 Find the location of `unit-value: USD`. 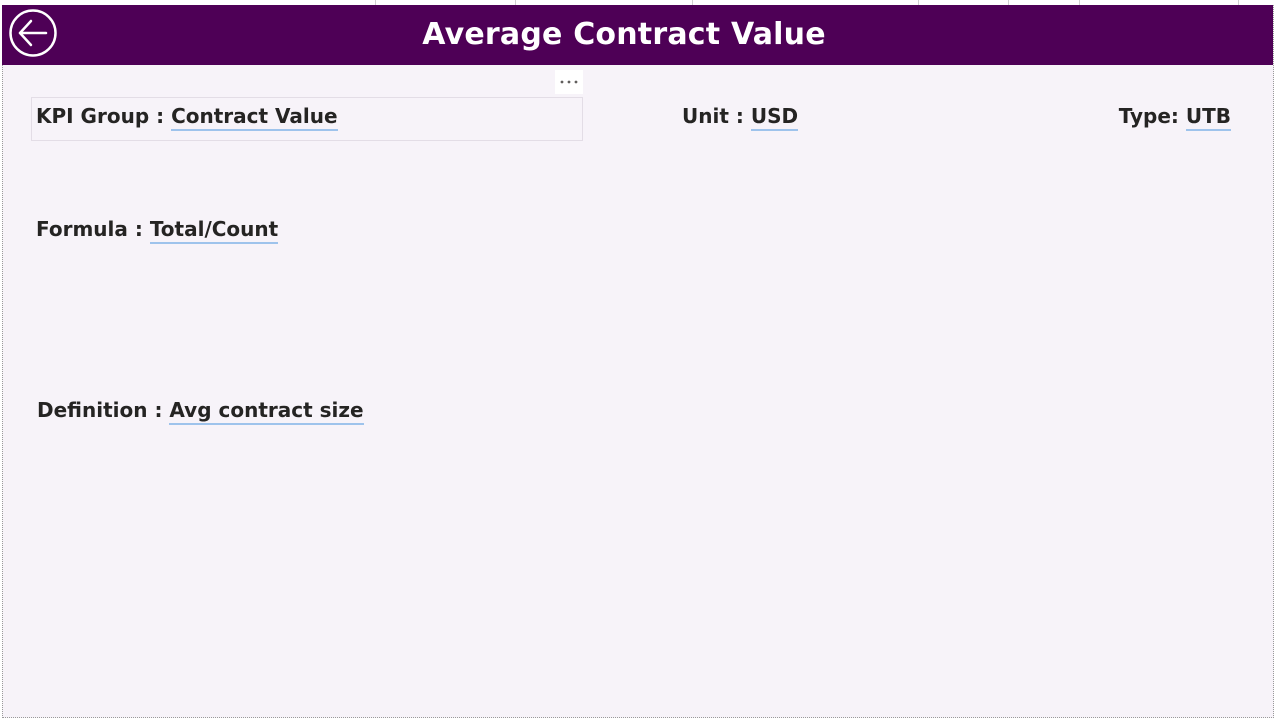

unit-value: USD is located at coordinates (774, 117).